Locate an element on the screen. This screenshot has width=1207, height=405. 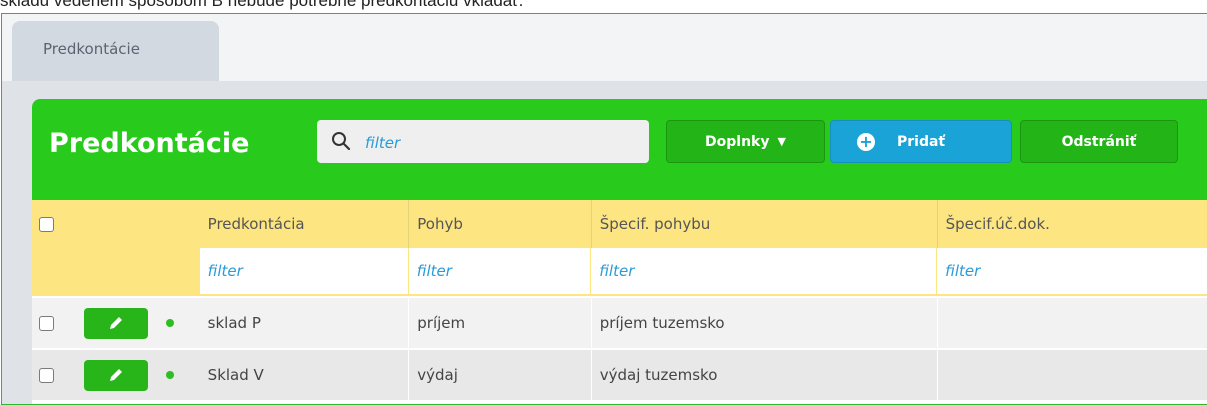
column-filter-pohyb: filter is located at coordinates (500, 272).